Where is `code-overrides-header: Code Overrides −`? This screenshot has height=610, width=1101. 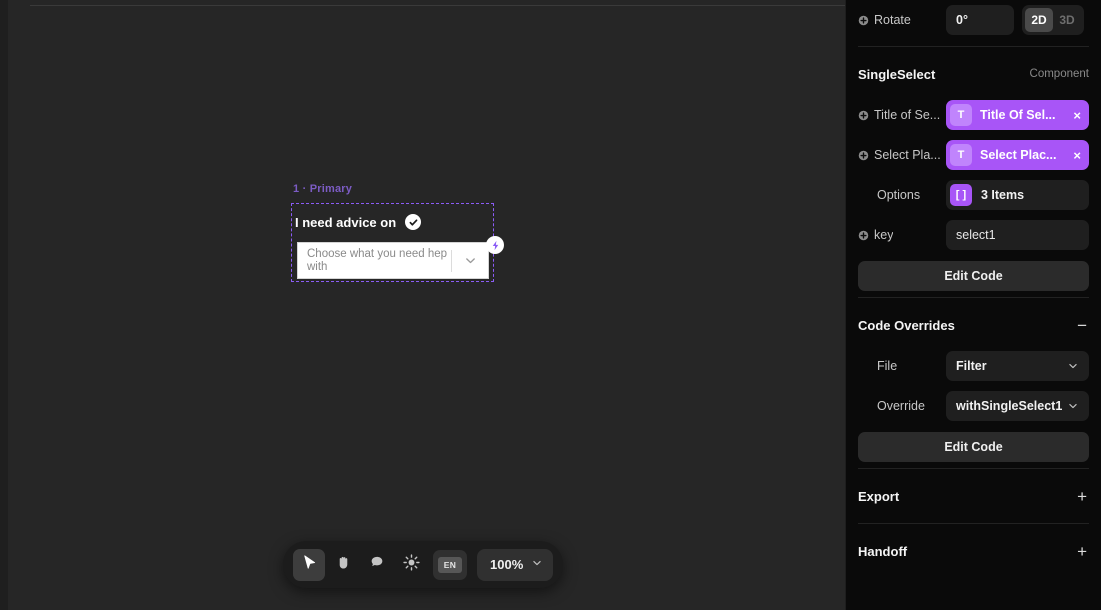 code-overrides-header: Code Overrides − is located at coordinates (973, 325).